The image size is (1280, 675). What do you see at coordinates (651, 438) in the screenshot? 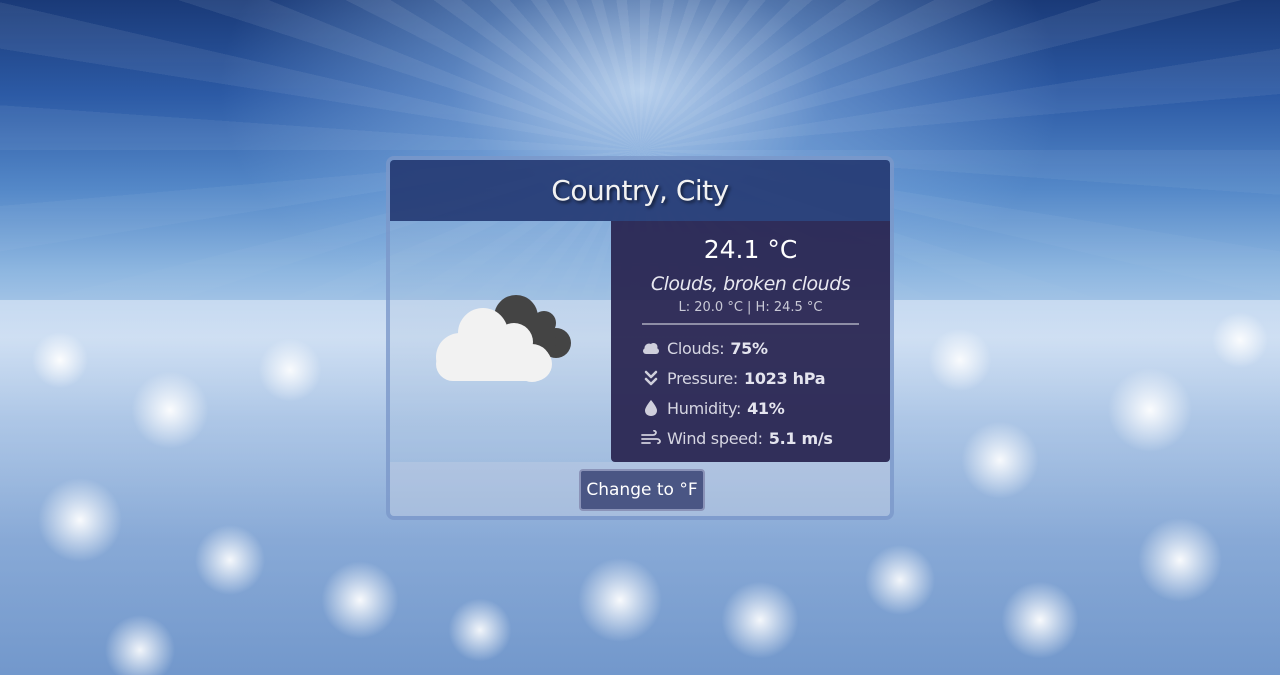
I see `wind-icon` at bounding box center [651, 438].